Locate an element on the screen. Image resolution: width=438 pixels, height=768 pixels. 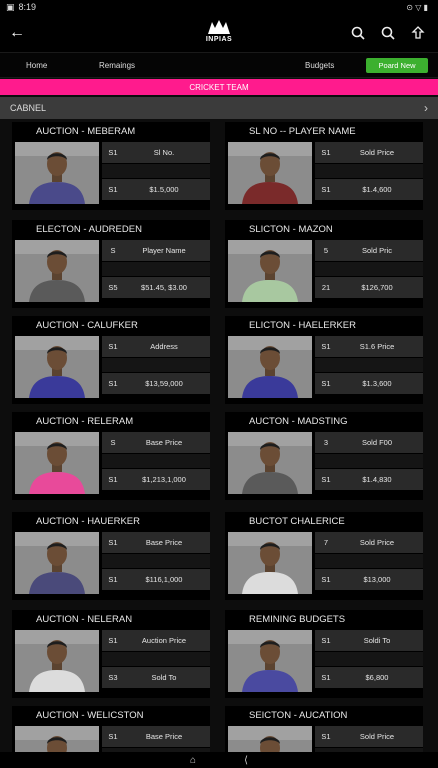
card-info: S1 Sold Price S1 $1.4,600 is located at coordinates (369, 173).